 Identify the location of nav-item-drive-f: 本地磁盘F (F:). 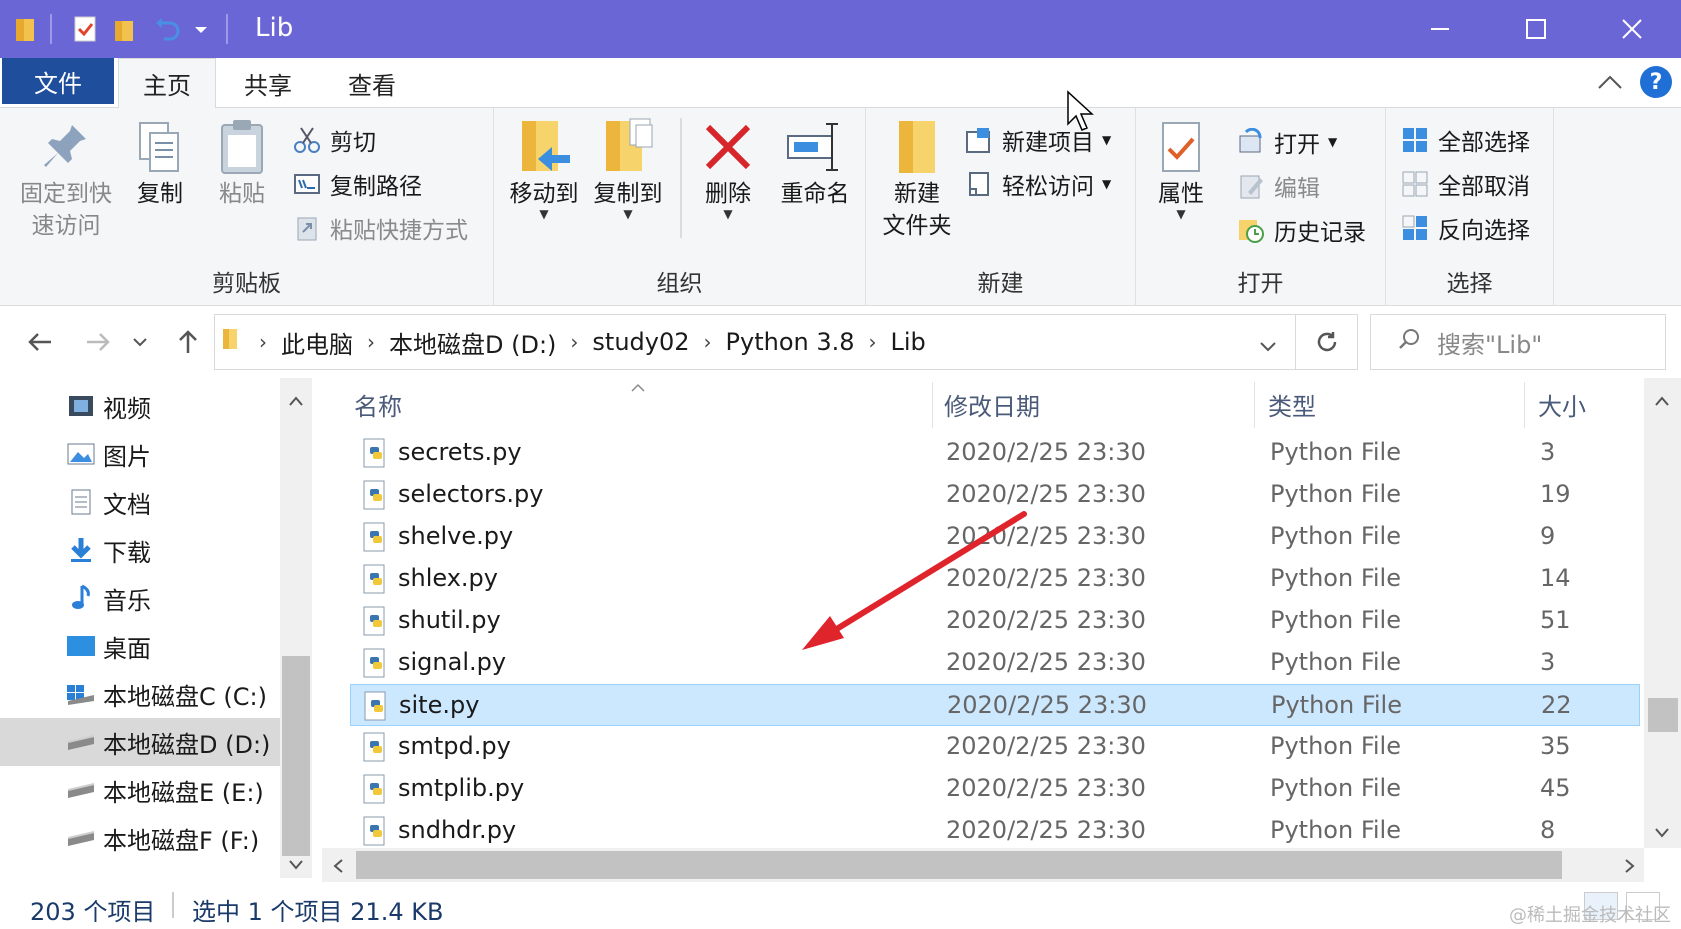
(140, 838).